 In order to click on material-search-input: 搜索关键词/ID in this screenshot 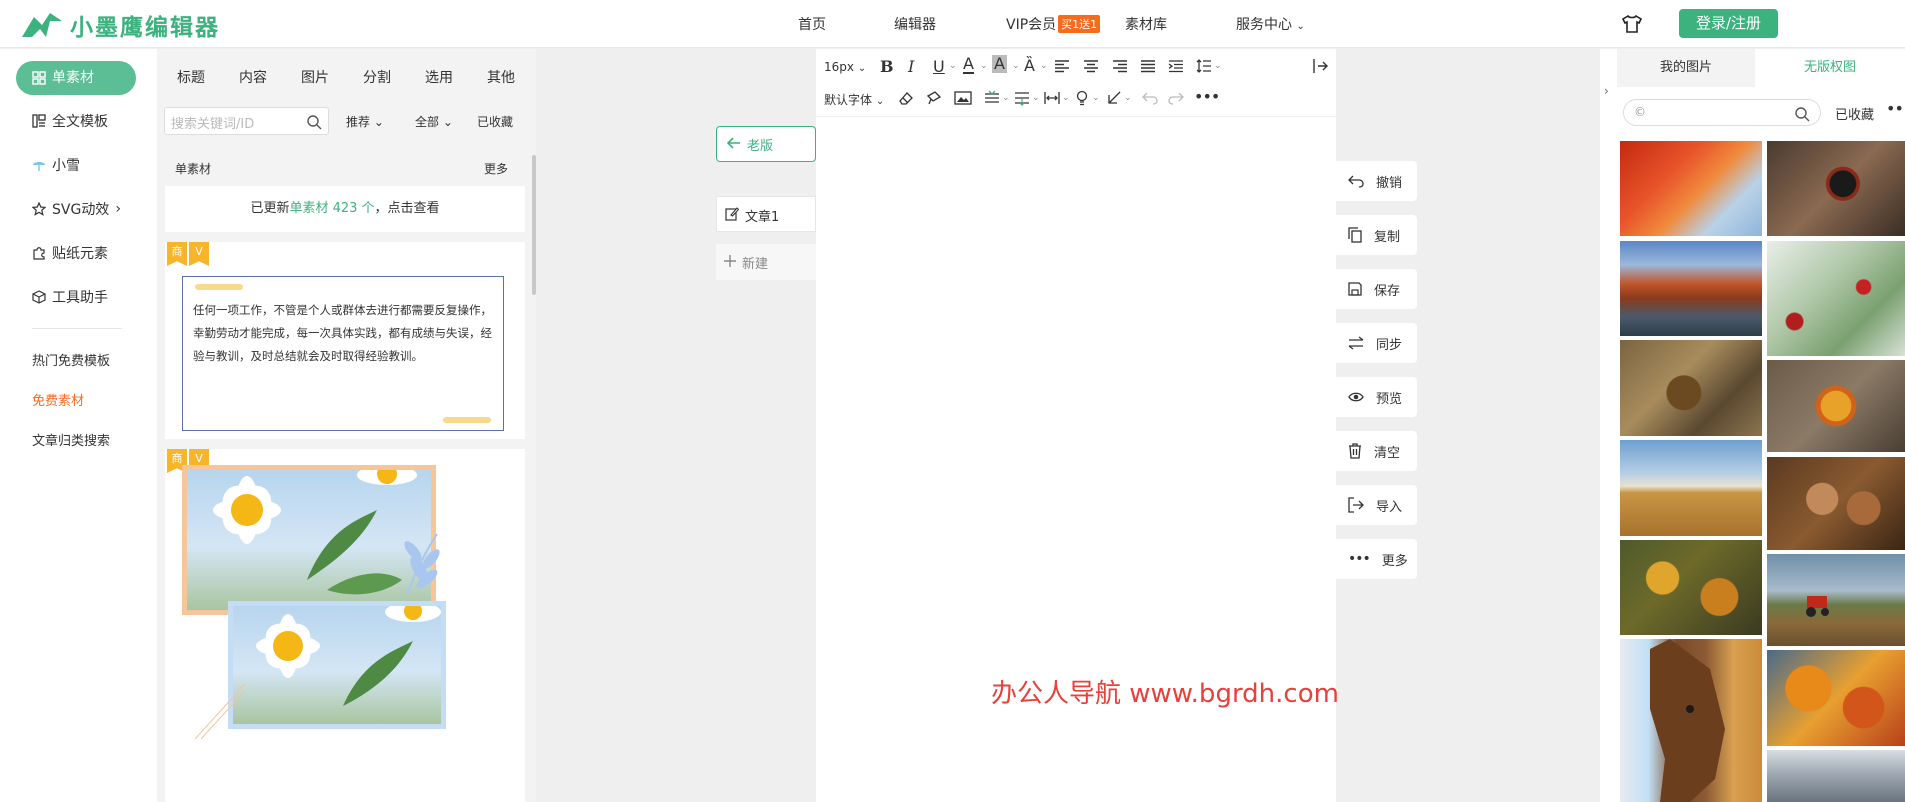, I will do `click(246, 121)`.